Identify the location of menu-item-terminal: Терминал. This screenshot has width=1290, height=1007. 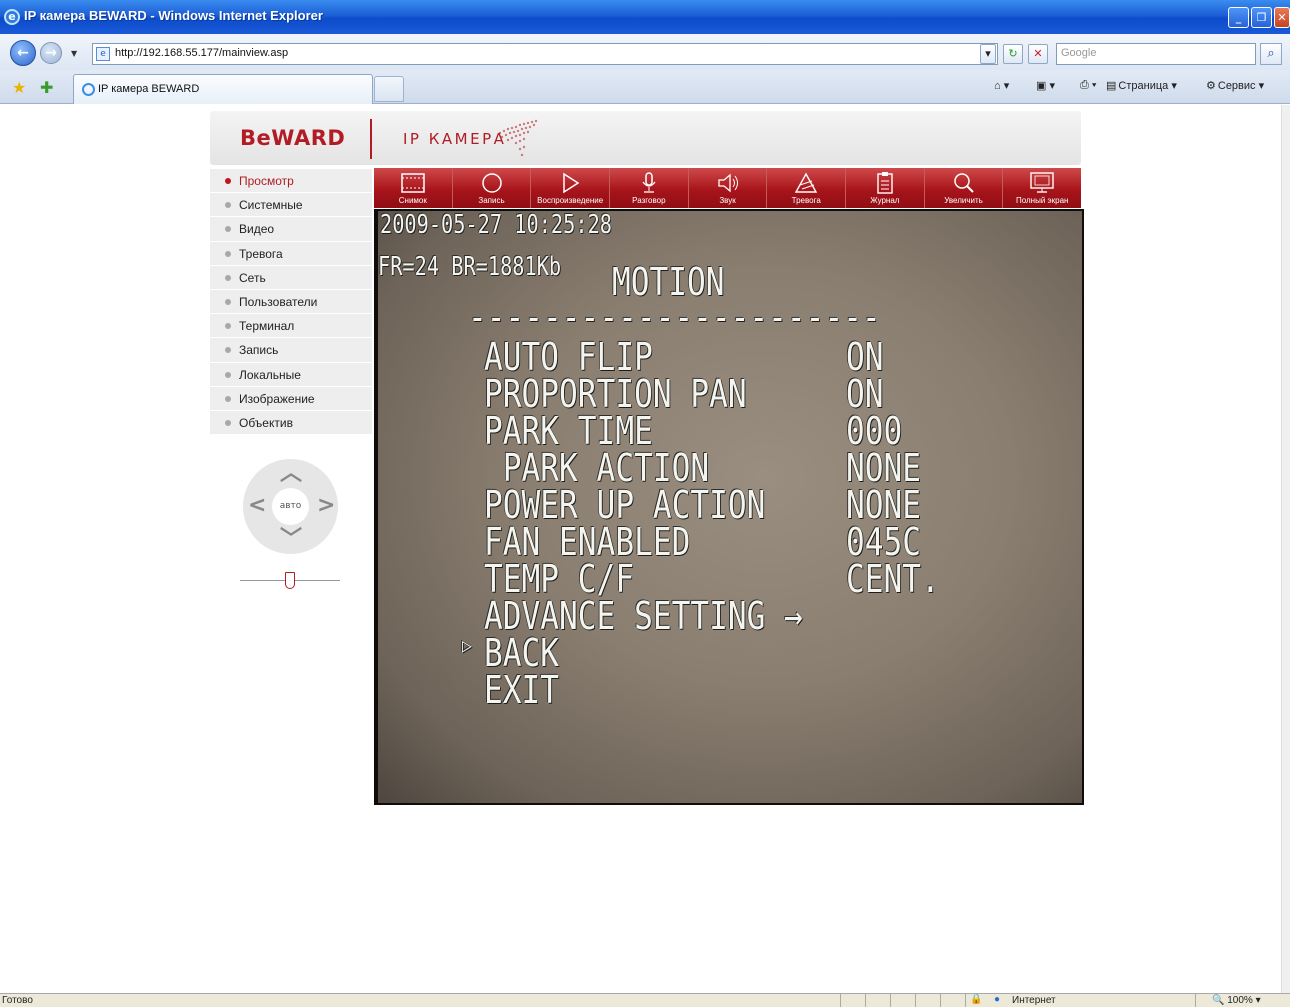
(291, 326).